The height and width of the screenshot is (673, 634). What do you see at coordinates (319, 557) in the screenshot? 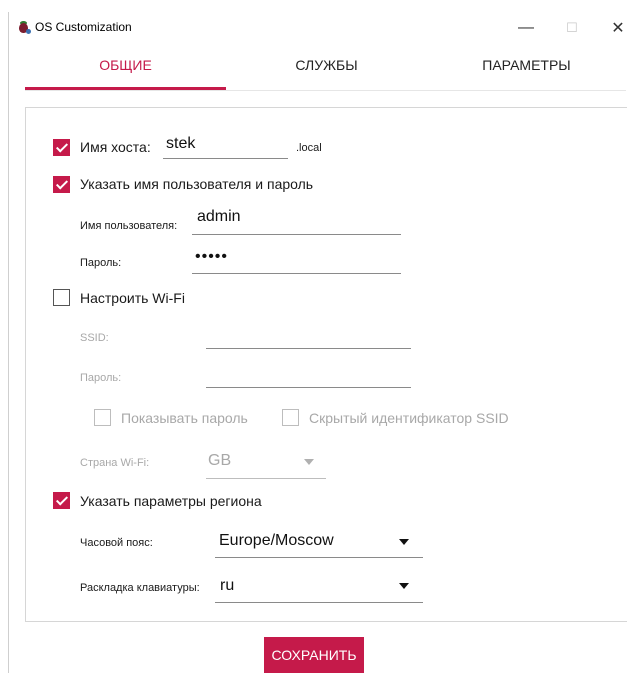
I see `timezone-underline` at bounding box center [319, 557].